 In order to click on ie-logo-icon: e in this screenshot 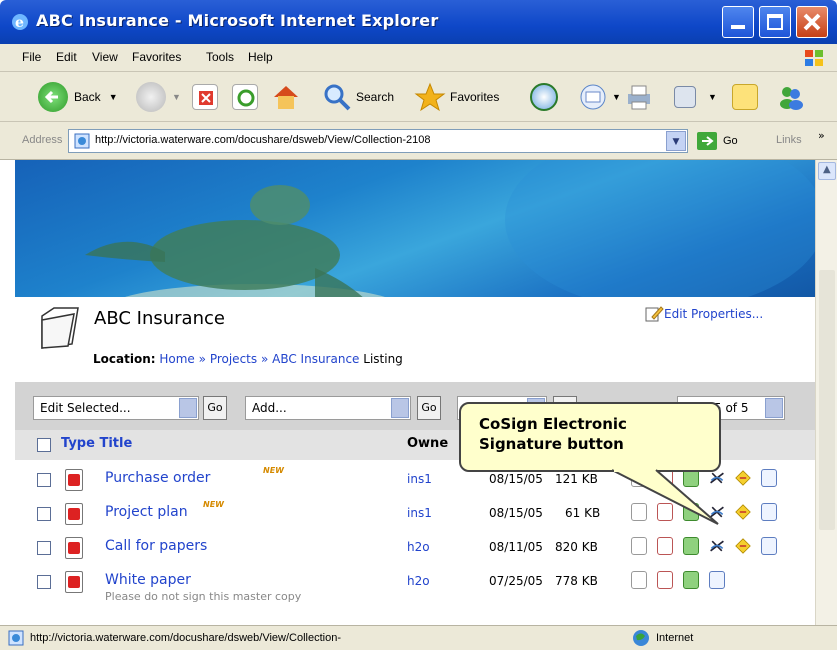, I will do `click(20, 22)`.